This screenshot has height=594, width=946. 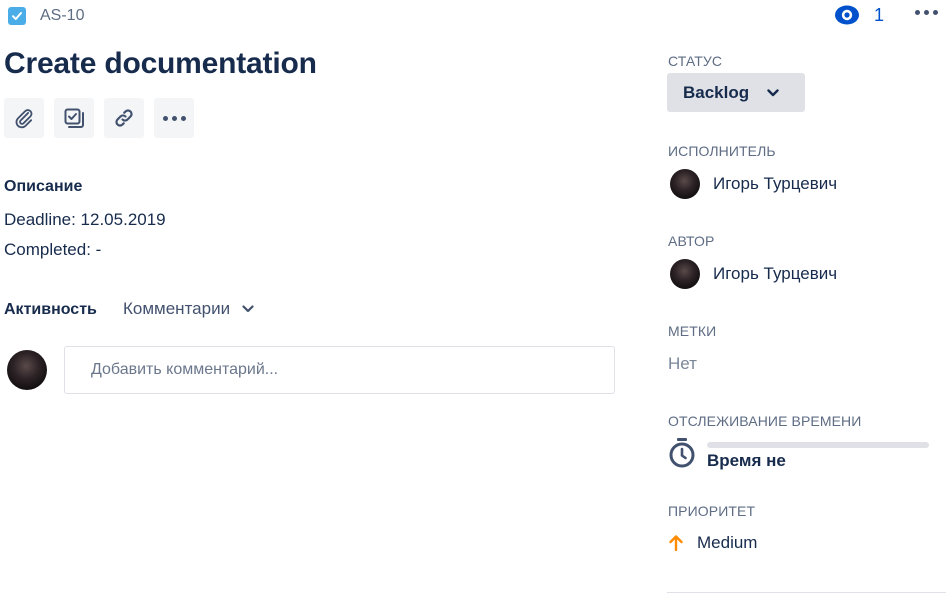 I want to click on add-subtask-button, so click(x=74, y=118).